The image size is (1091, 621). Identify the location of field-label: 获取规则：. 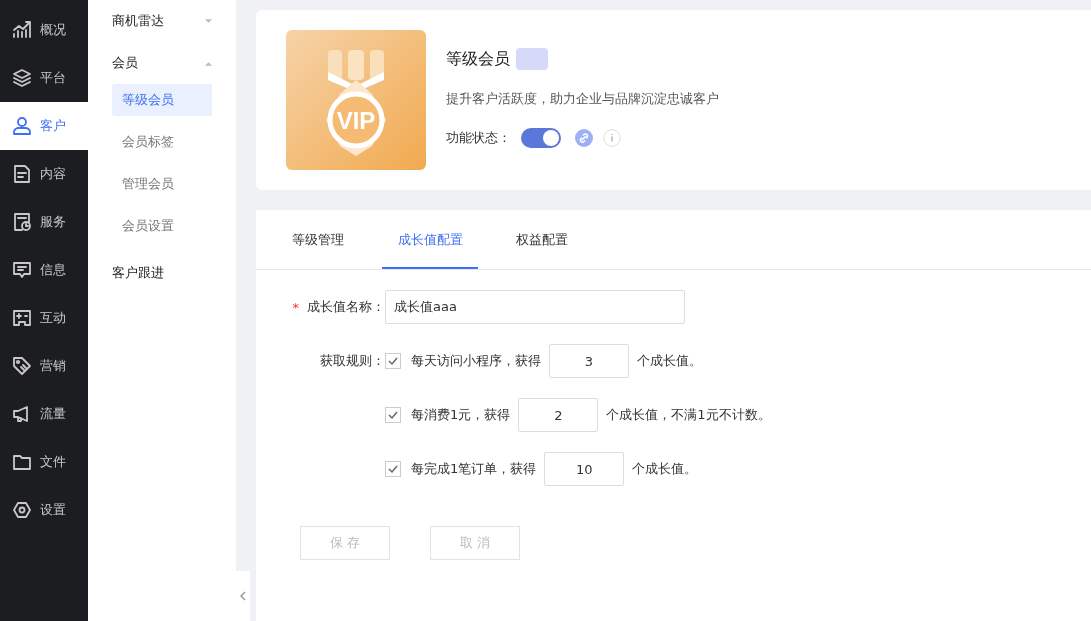
(352, 361).